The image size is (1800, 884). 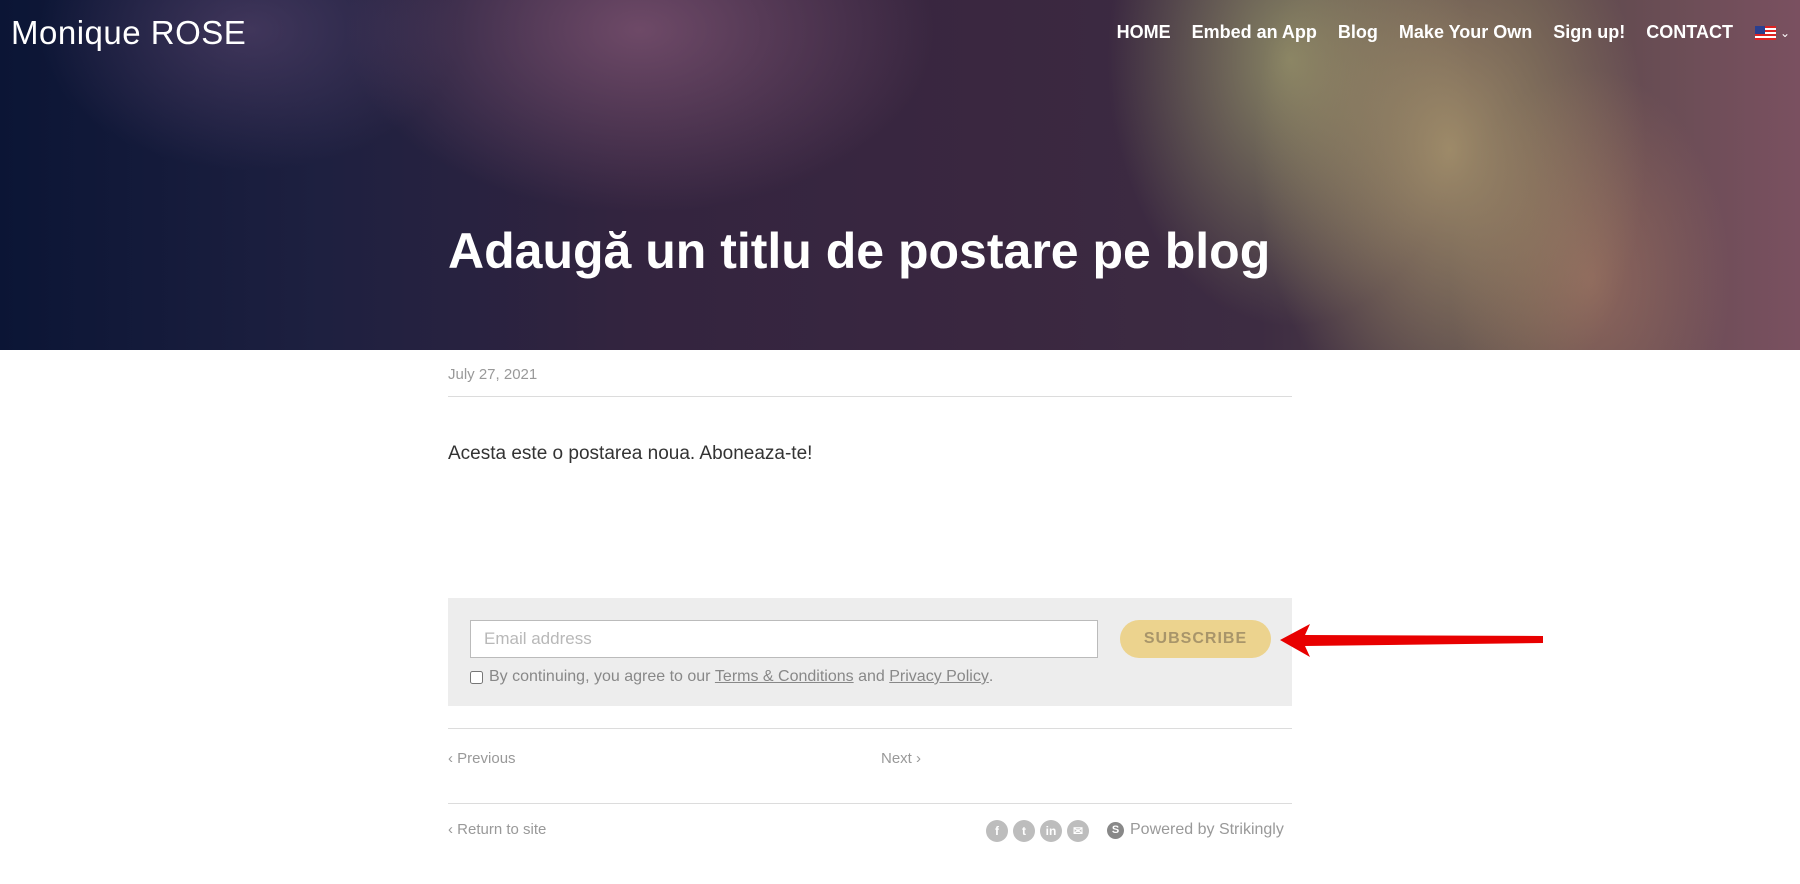 What do you see at coordinates (784, 677) in the screenshot?
I see `terms-link: Terms & Conditions` at bounding box center [784, 677].